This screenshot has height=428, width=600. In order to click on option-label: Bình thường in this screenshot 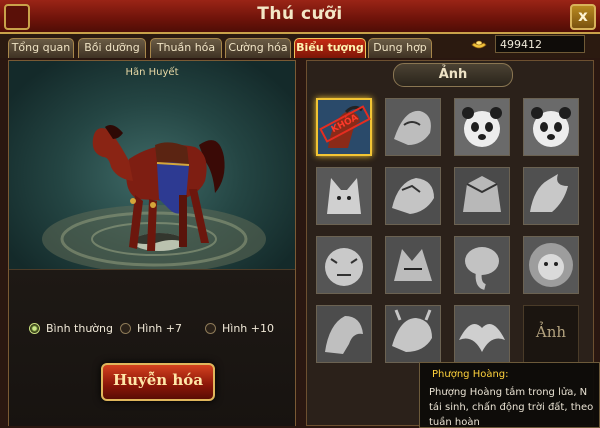, I will do `click(79, 328)`.